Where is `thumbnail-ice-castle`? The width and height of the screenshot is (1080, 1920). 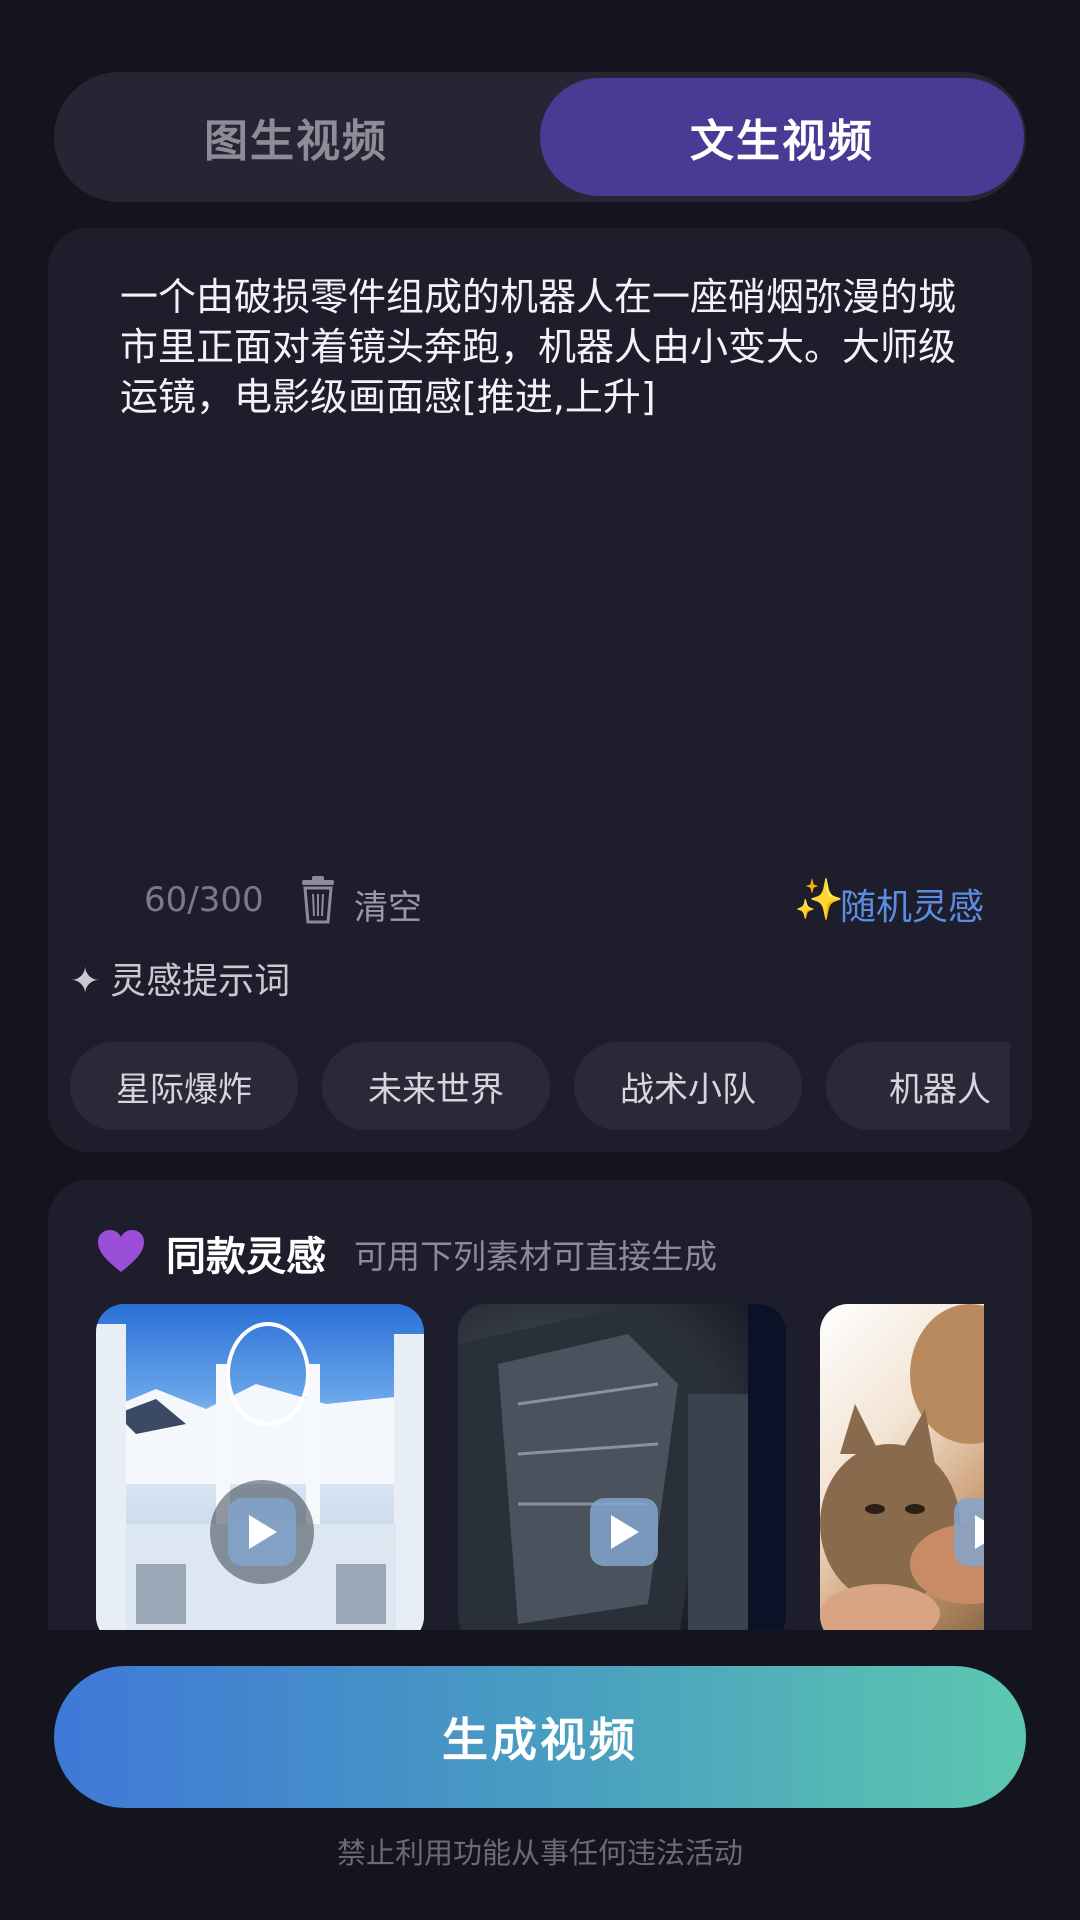 thumbnail-ice-castle is located at coordinates (260, 1467).